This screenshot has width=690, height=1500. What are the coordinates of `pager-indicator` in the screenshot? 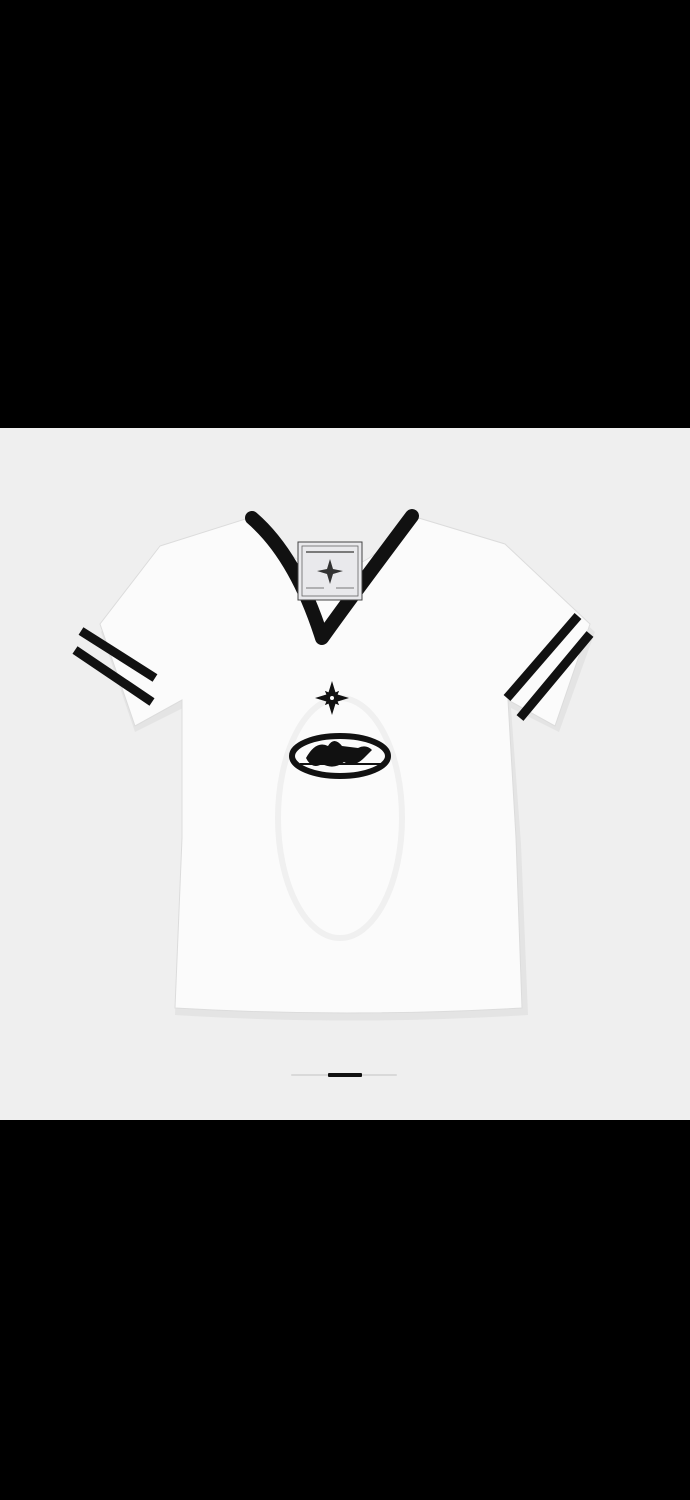 It's located at (345, 1075).